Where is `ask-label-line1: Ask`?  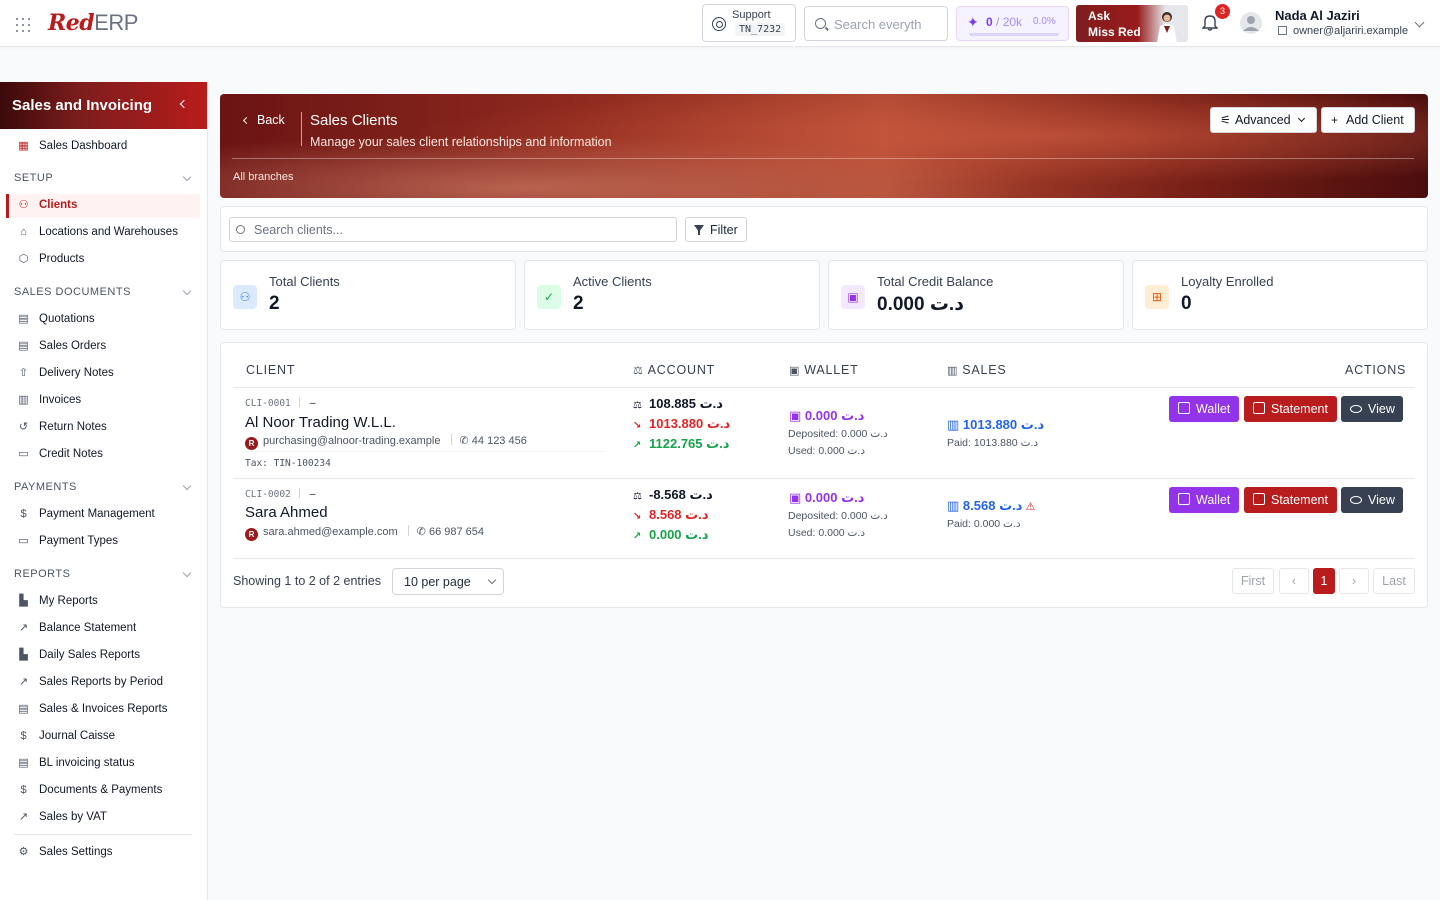 ask-label-line1: Ask is located at coordinates (1099, 16).